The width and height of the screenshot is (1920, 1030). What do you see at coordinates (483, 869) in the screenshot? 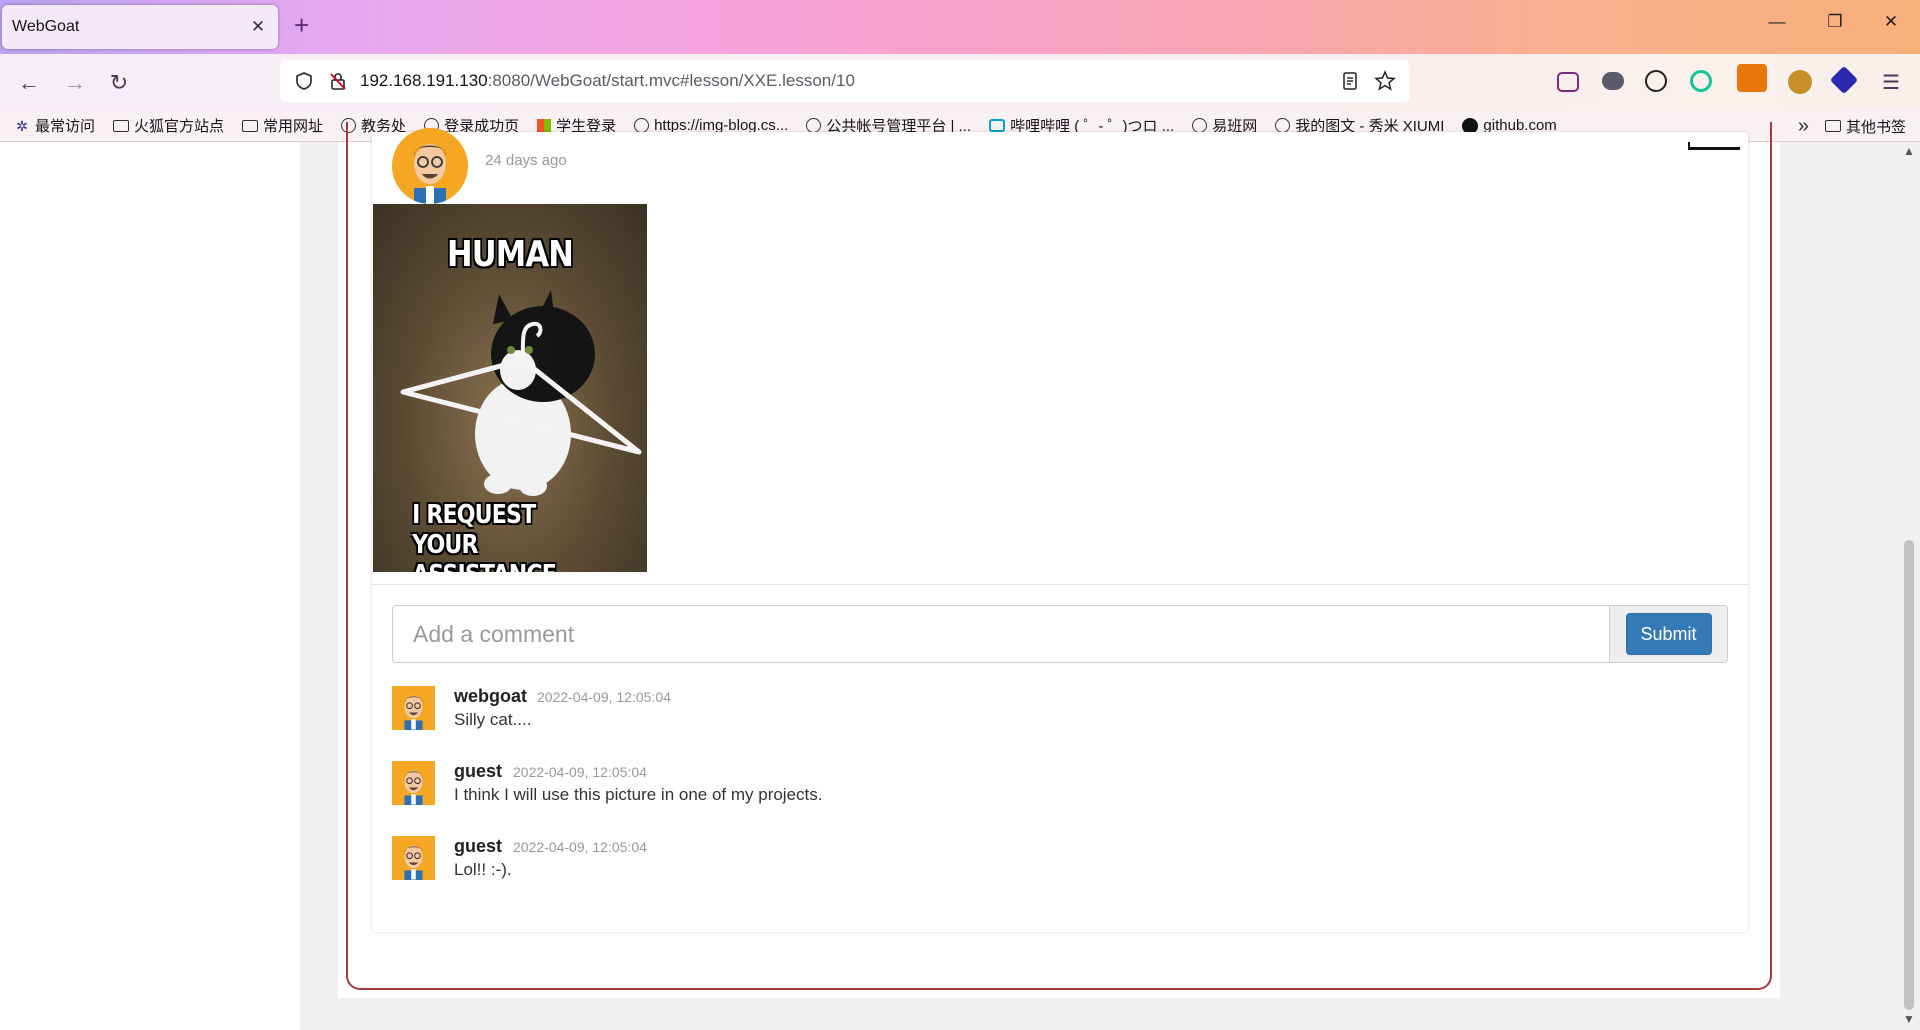
I see `comment-text: Lol!! :-).` at bounding box center [483, 869].